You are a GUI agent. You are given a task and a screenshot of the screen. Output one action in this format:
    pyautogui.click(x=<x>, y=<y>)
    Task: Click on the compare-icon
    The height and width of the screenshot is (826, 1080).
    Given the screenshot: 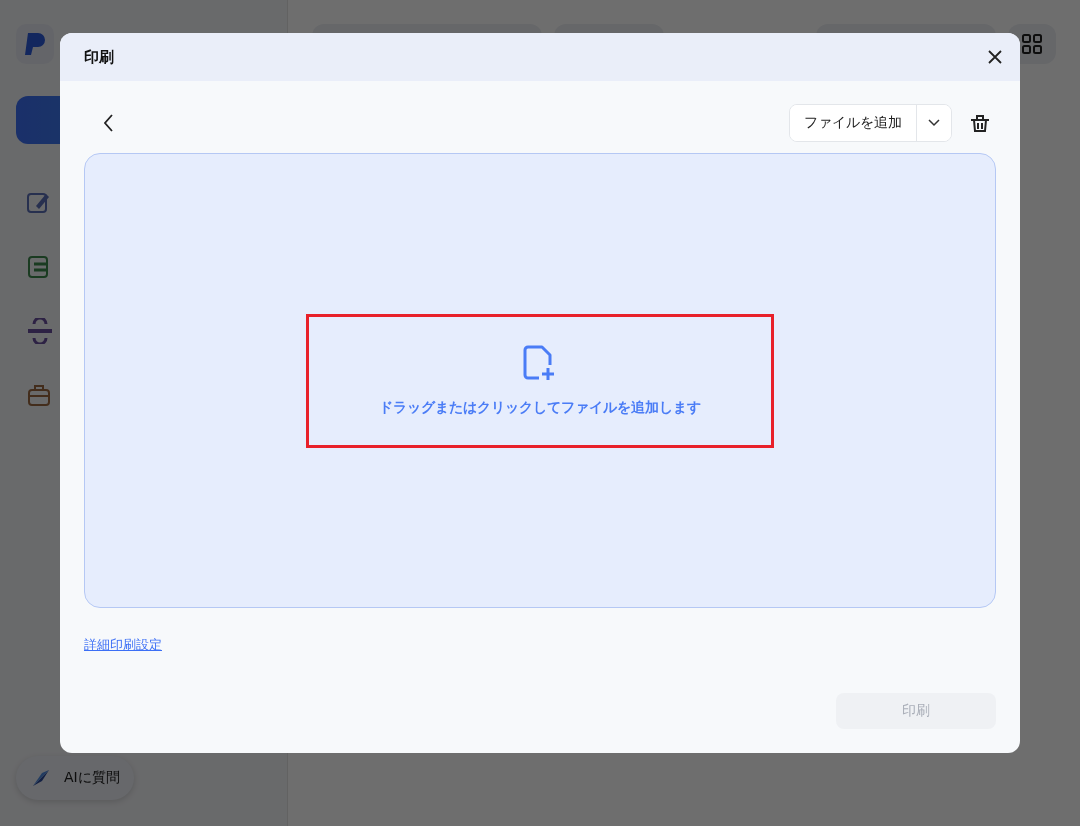 What is the action you would take?
    pyautogui.click(x=40, y=331)
    